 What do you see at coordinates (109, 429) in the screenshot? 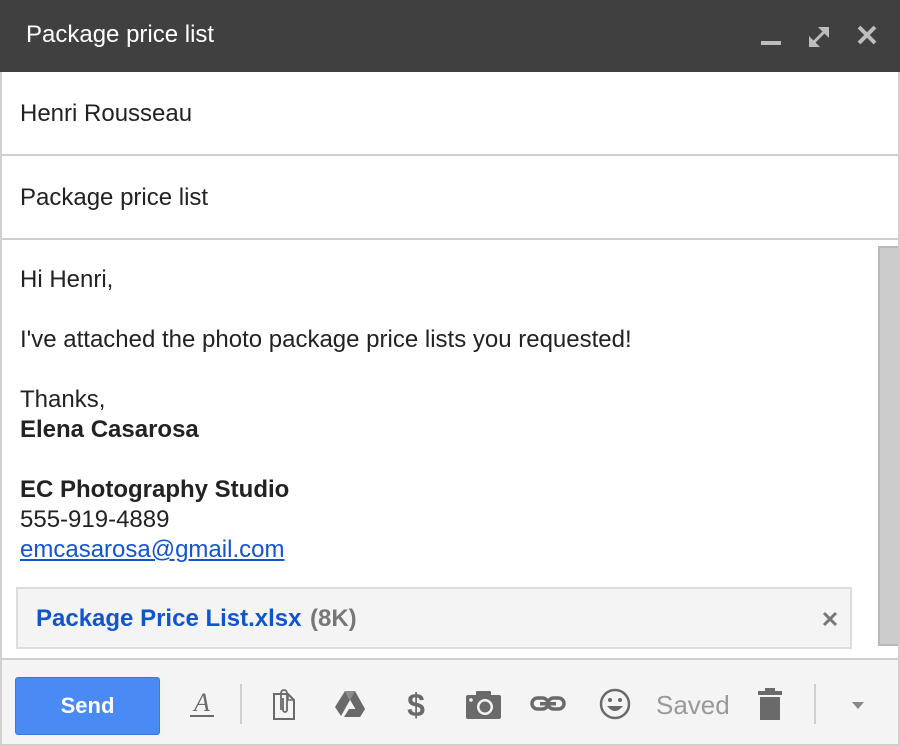
I see `signature-name: Elena Casarosa` at bounding box center [109, 429].